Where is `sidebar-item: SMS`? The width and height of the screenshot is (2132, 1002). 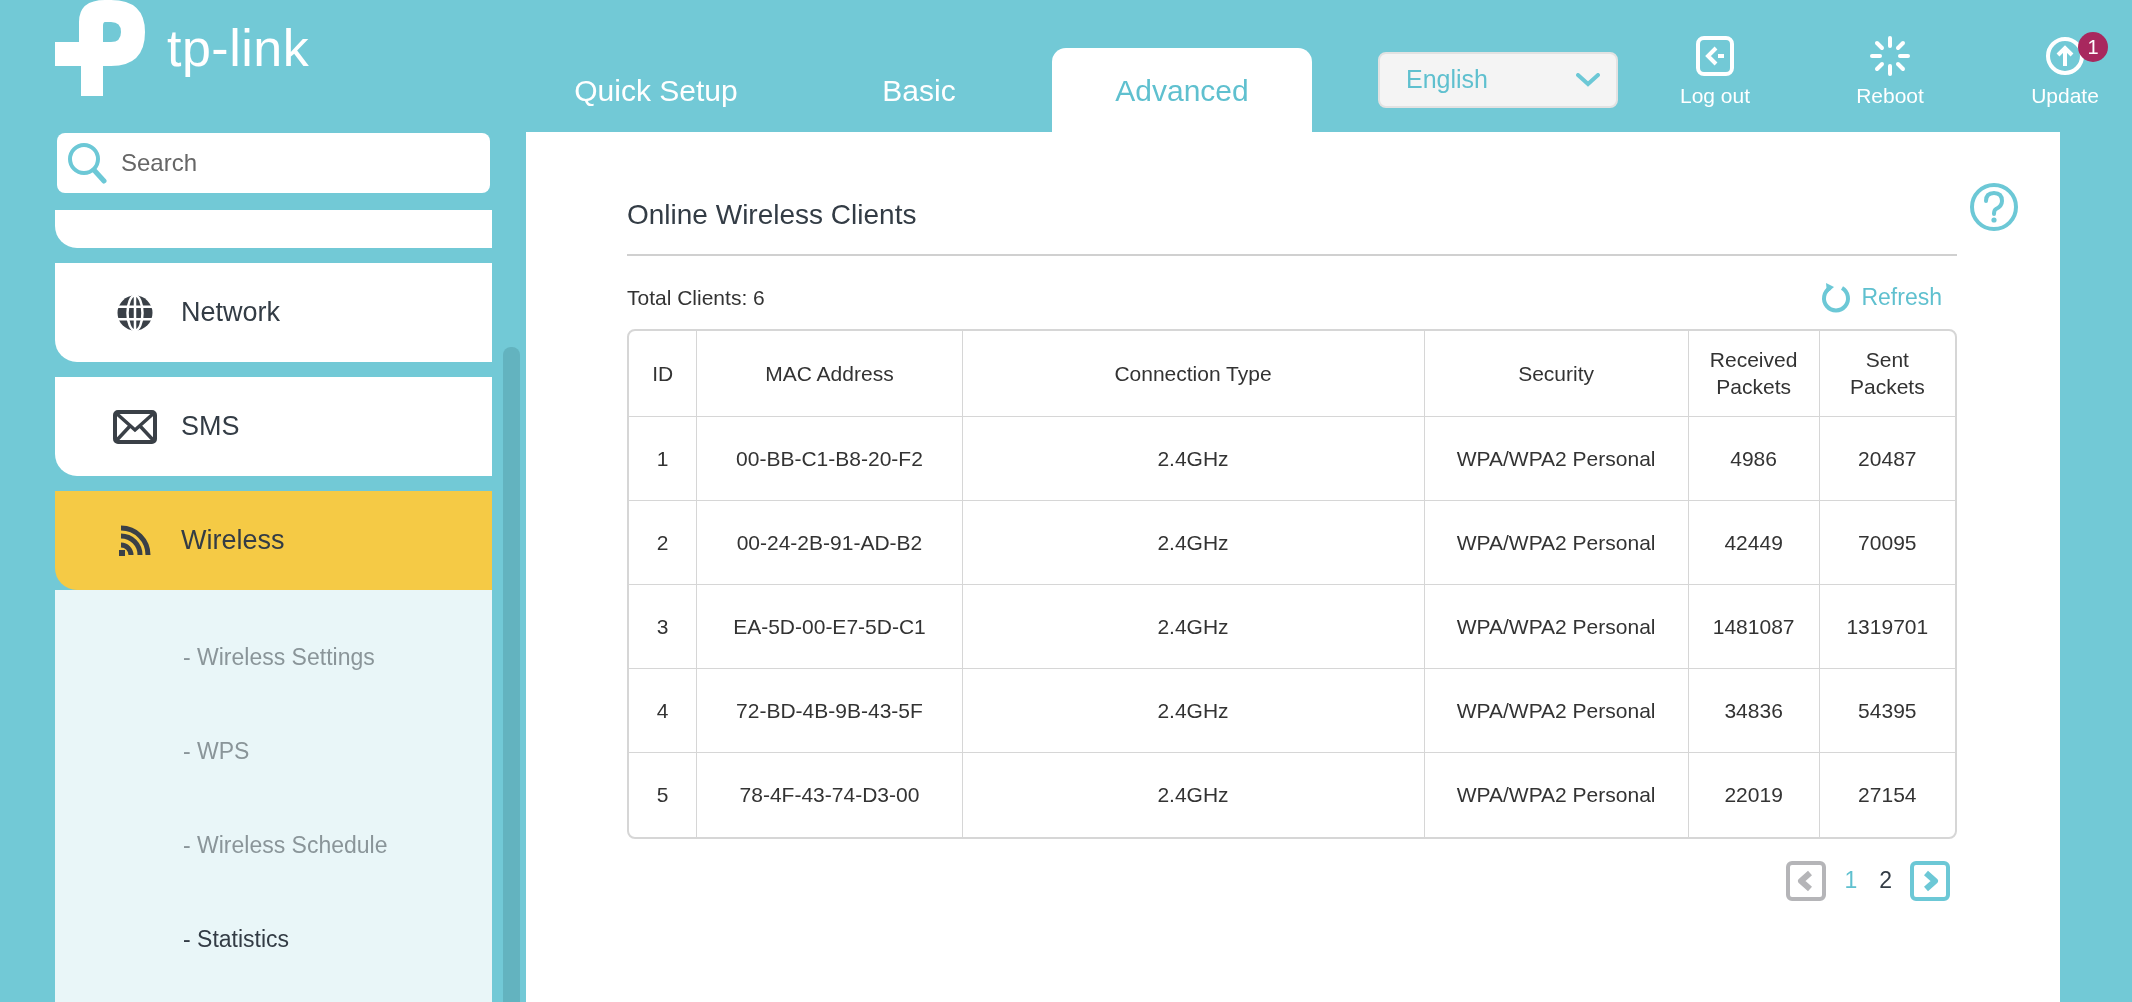
sidebar-item: SMS is located at coordinates (273, 426).